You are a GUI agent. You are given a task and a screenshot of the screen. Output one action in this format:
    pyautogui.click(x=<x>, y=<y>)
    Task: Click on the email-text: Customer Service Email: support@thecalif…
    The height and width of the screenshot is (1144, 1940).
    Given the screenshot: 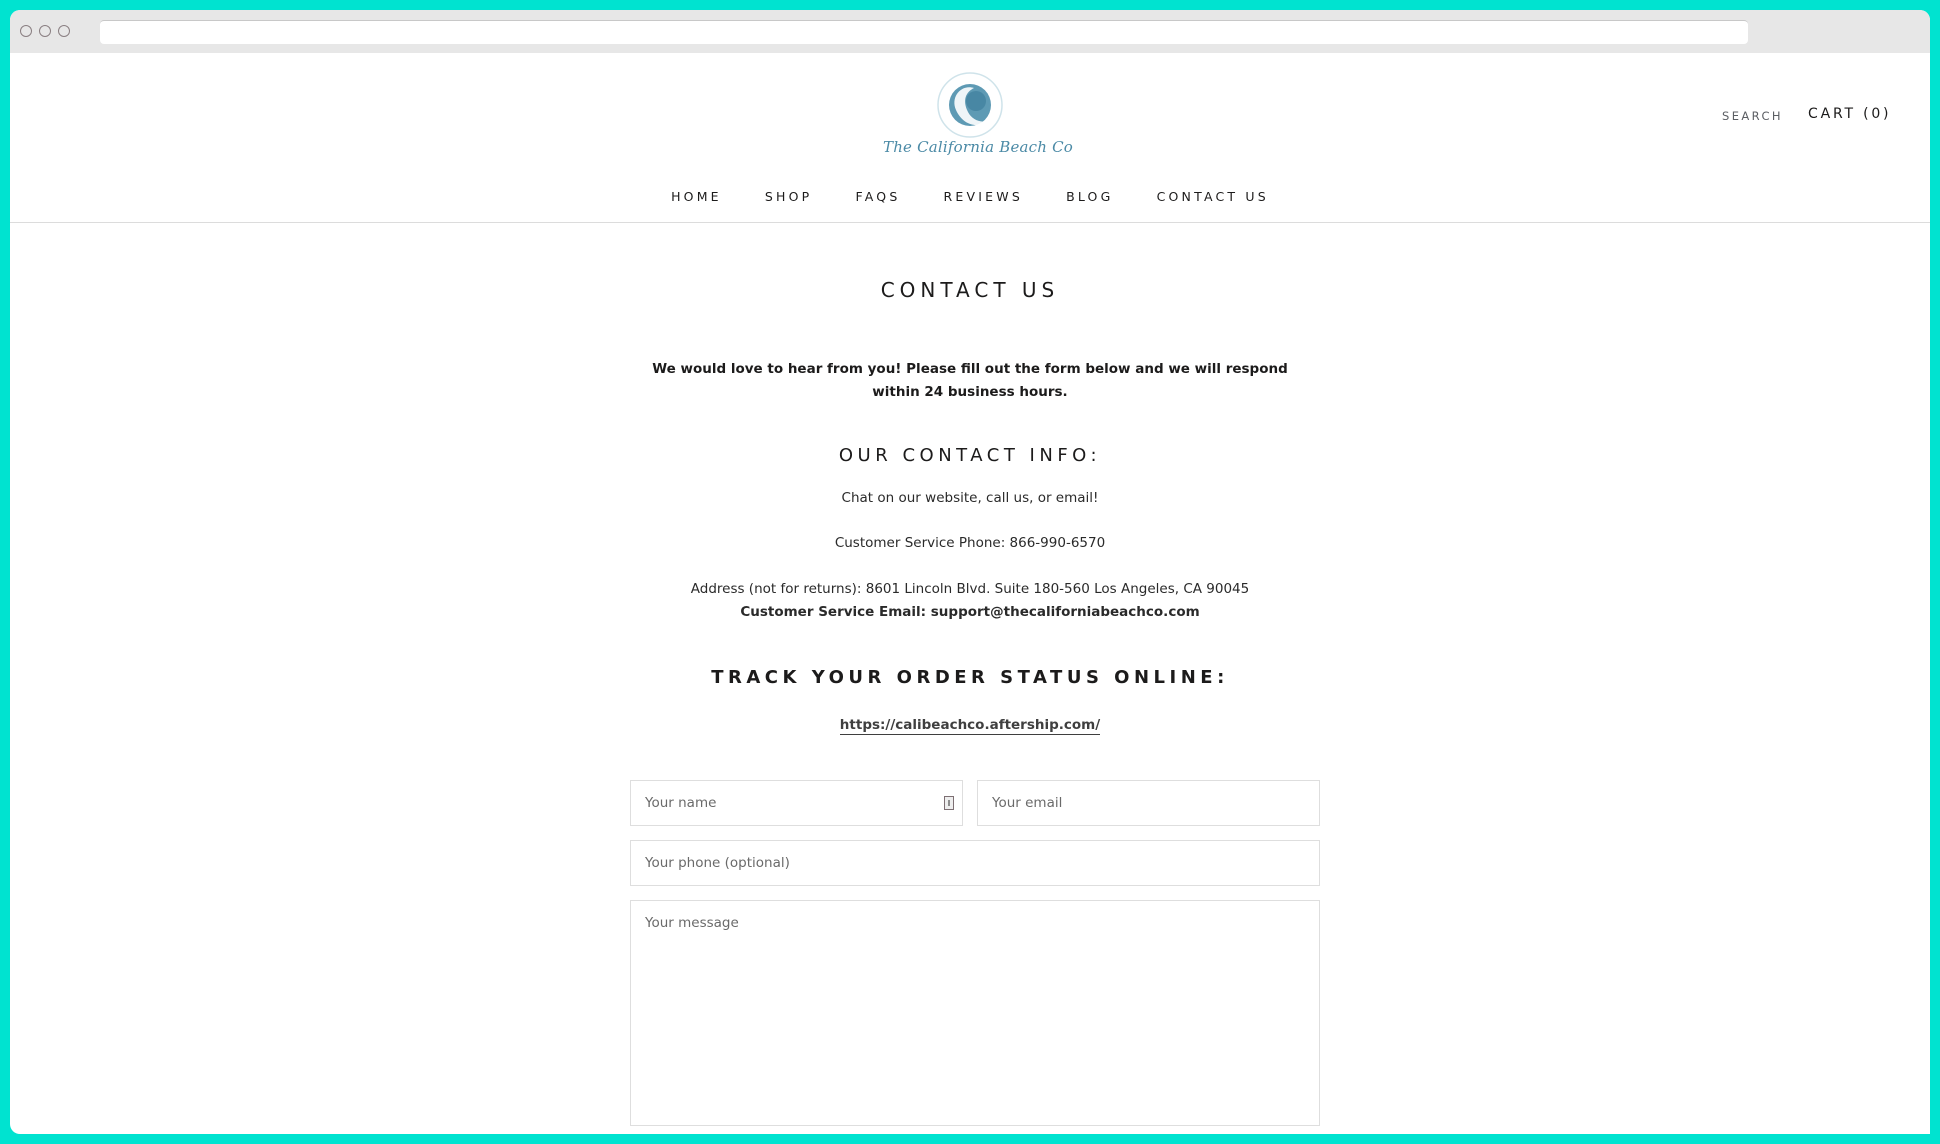 What is the action you would take?
    pyautogui.click(x=970, y=612)
    